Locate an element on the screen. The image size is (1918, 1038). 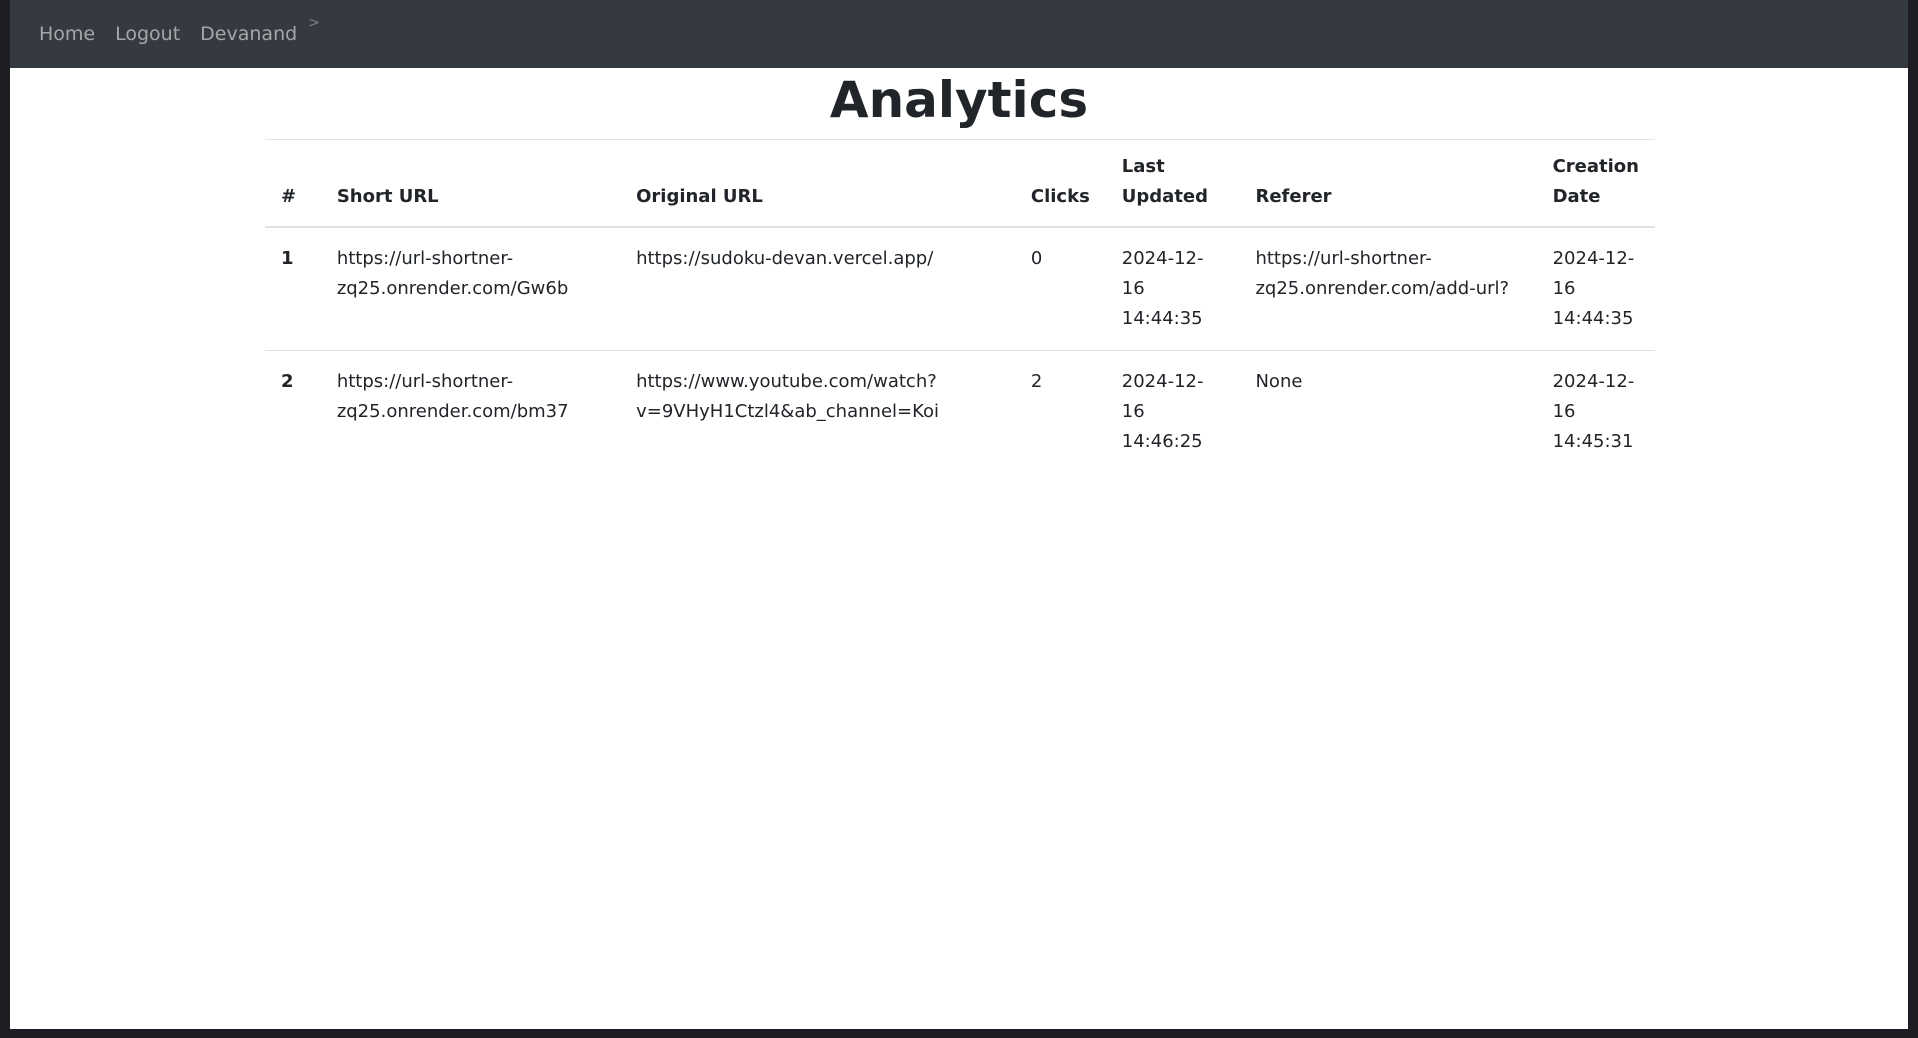
row-num: 1 is located at coordinates (287, 258).